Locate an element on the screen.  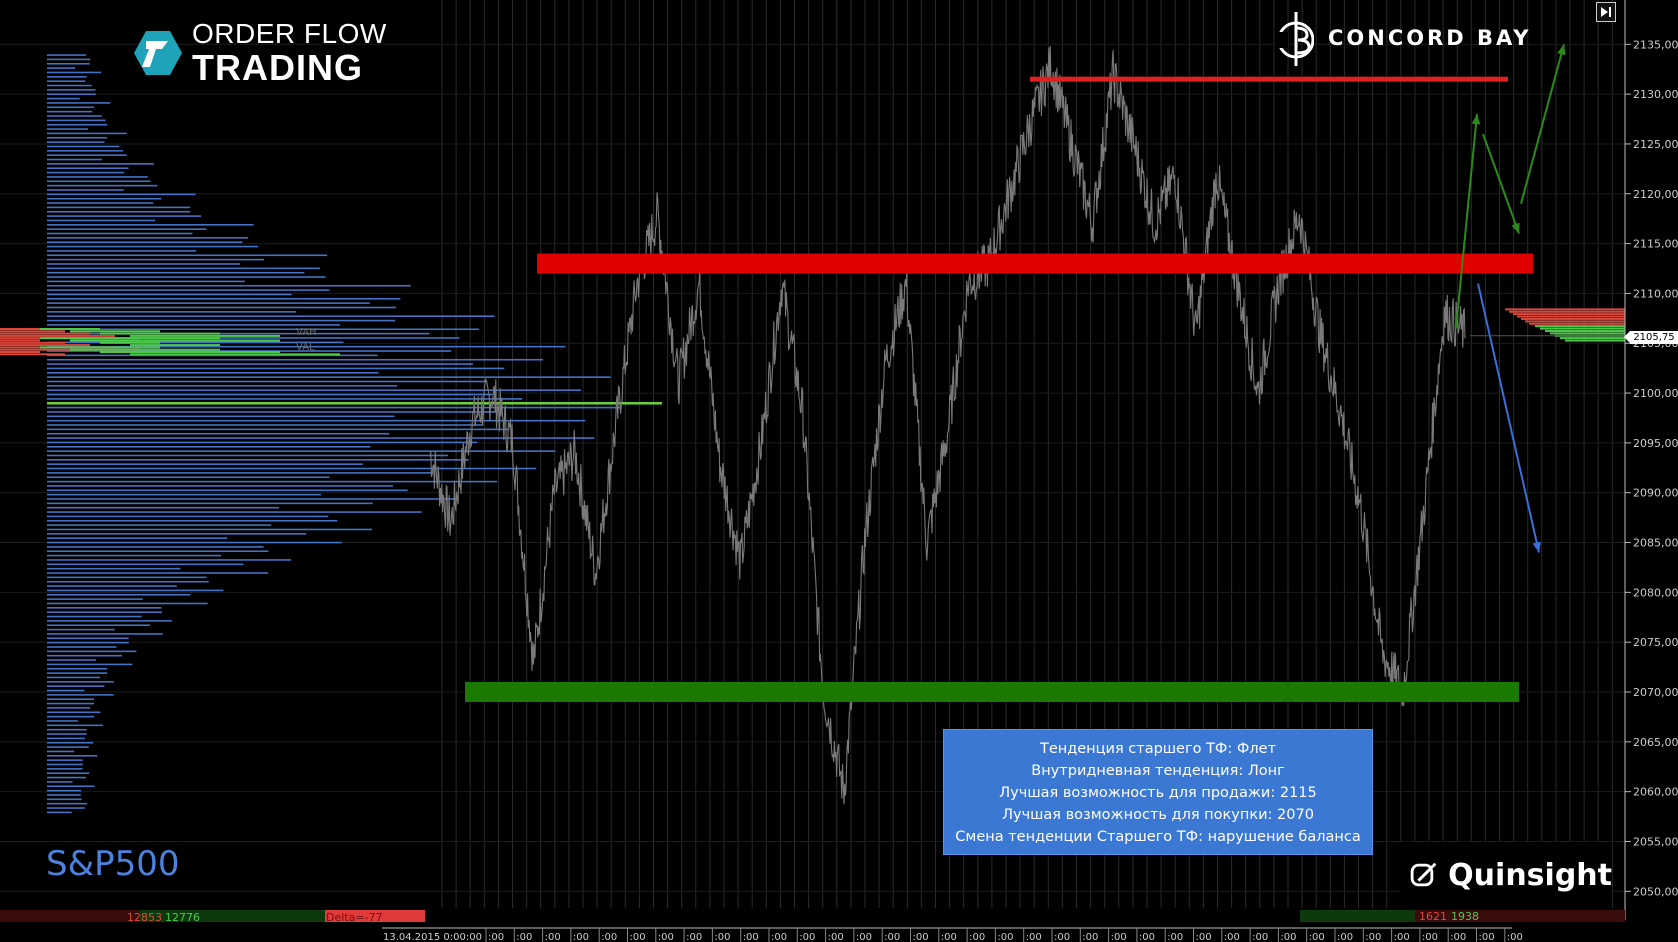
concord-bay-text: CONCORD BAY is located at coordinates (1430, 38).